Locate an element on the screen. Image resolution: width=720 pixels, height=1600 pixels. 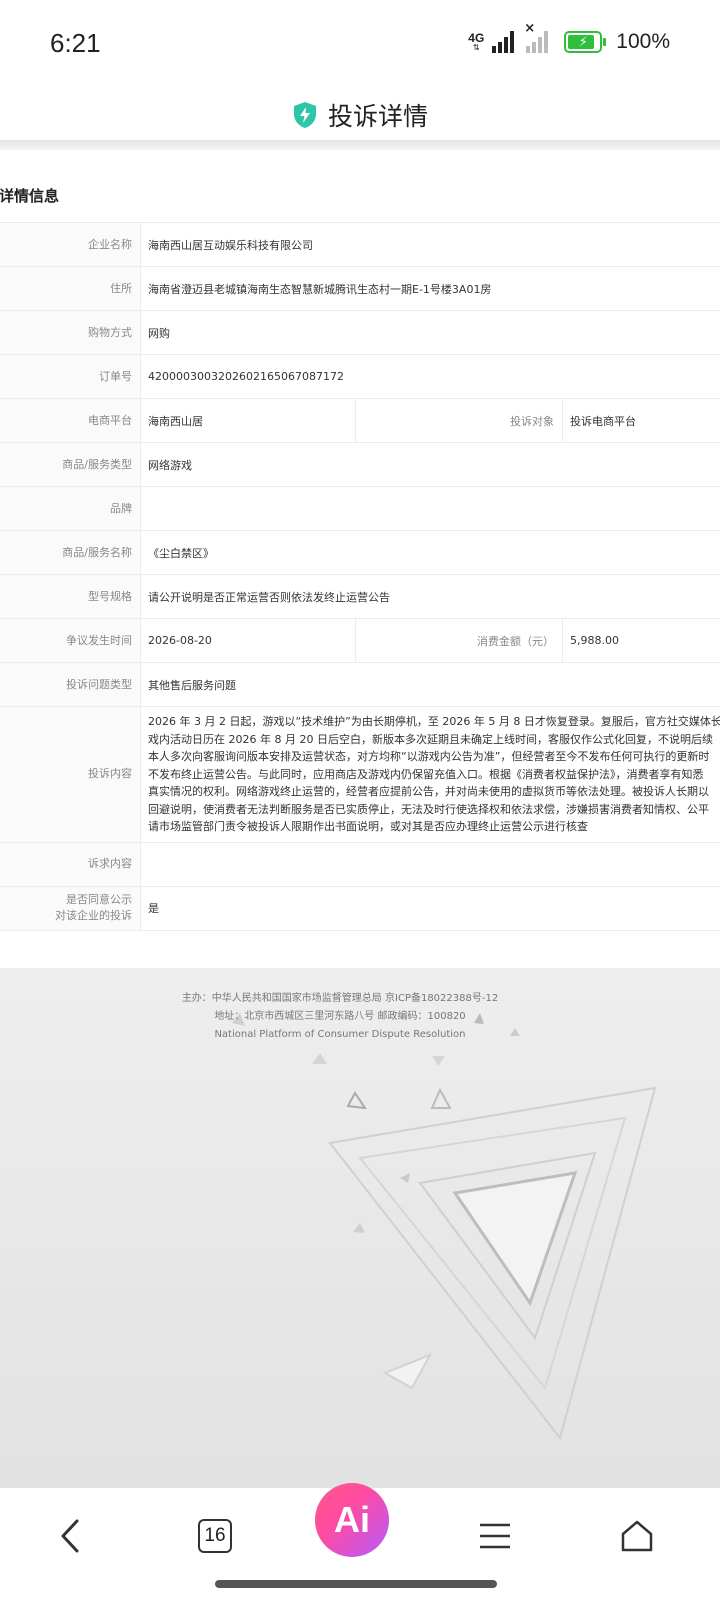
row-label: 商品/服务名称 is located at coordinates (70, 552).